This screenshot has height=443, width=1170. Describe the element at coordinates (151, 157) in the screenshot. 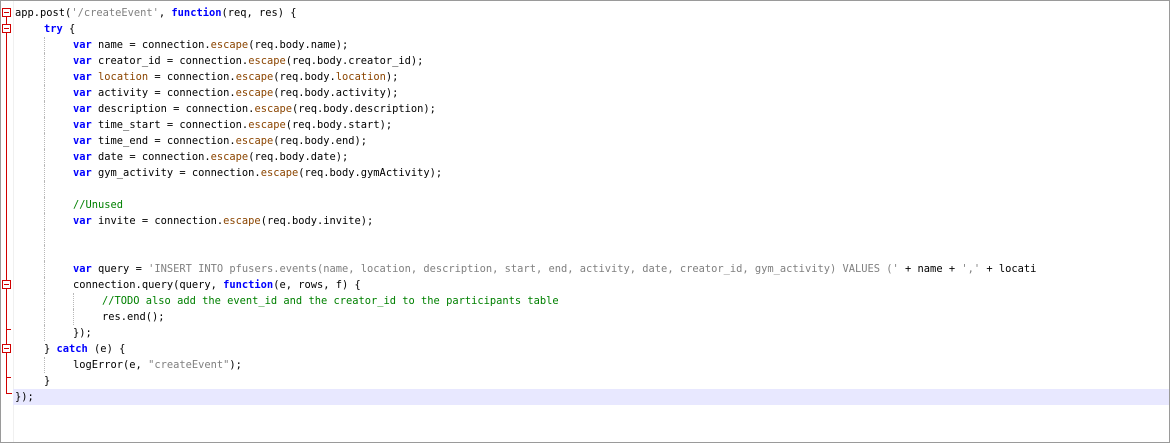

I see `code-token: date = connection.` at that location.